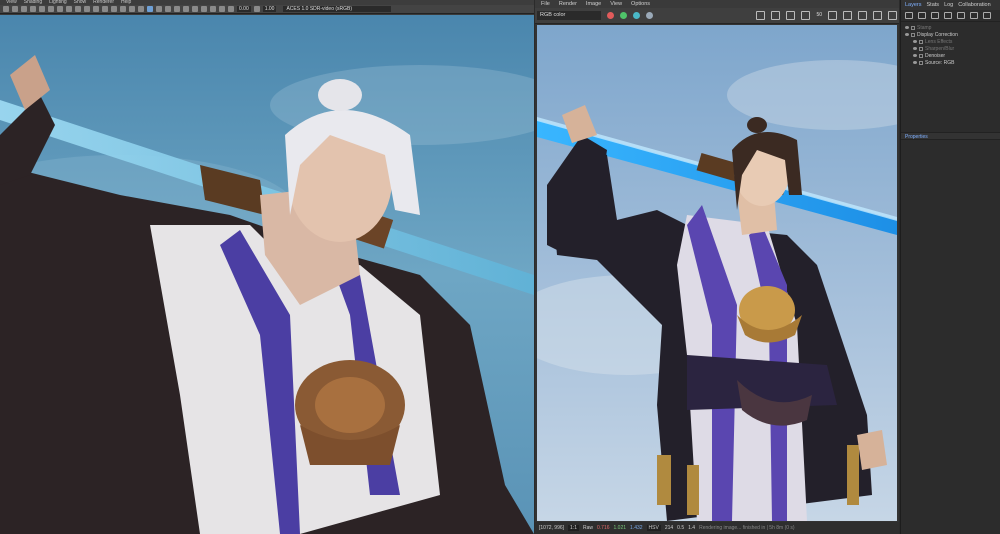 The width and height of the screenshot is (1000, 534). I want to click on select-camera-icon, so click(6, 9).